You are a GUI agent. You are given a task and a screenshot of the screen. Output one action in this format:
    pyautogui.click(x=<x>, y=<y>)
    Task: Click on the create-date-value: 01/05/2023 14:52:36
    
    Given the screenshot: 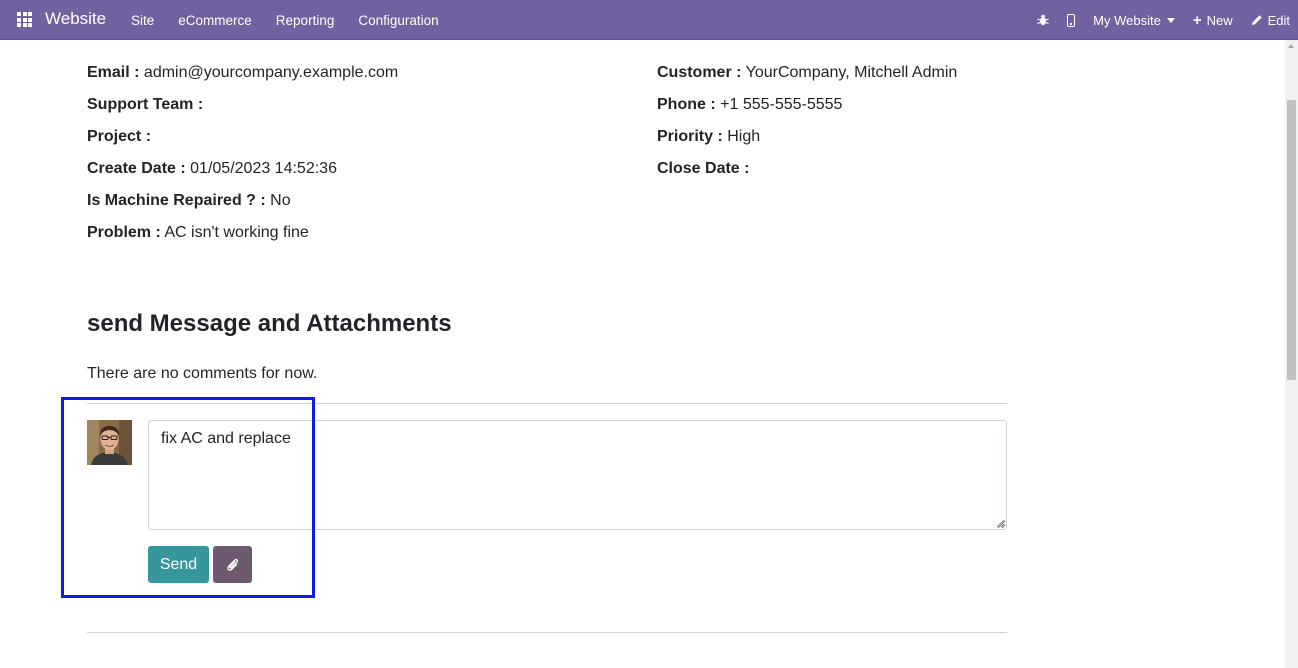 What is the action you would take?
    pyautogui.click(x=263, y=168)
    